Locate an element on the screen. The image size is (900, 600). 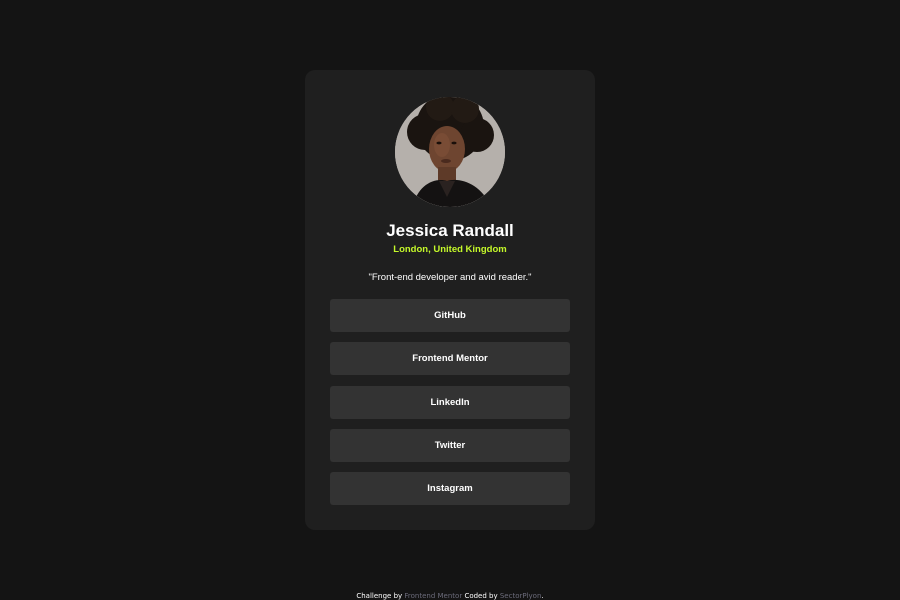
frontend-mentor-link-button: Frontend Mentor is located at coordinates (450, 359).